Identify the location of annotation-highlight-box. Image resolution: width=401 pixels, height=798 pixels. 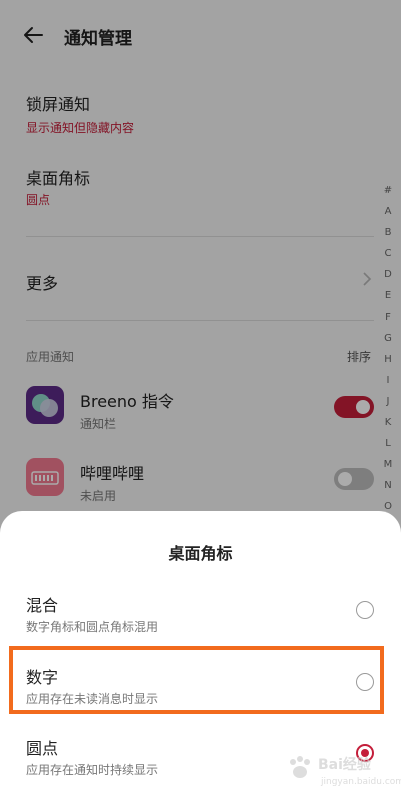
(196, 680).